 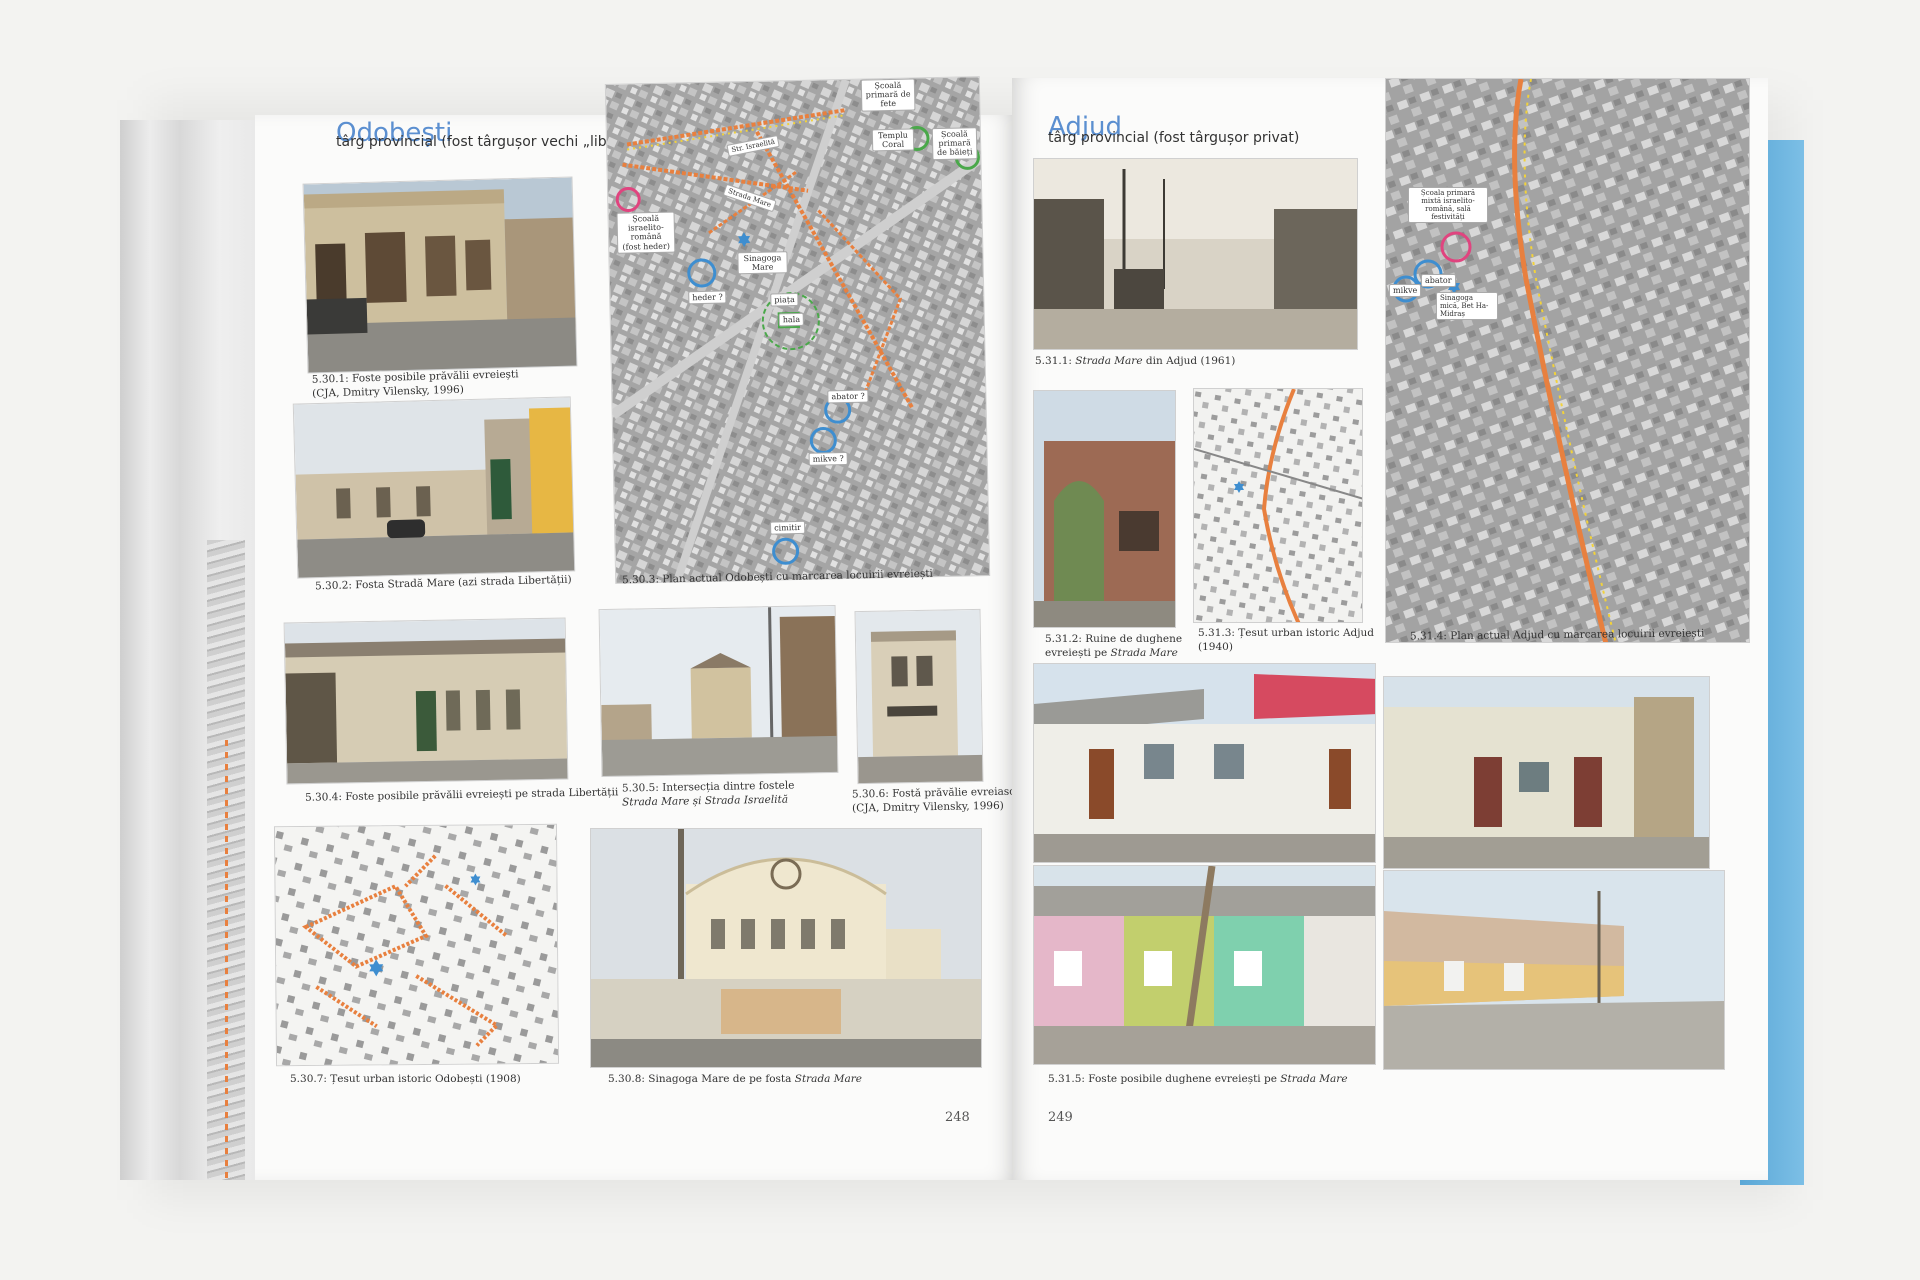 I want to click on caption-5-31-3-line1: 5.31.3: Țesut urban istoric Adjud, so click(x=1286, y=633).